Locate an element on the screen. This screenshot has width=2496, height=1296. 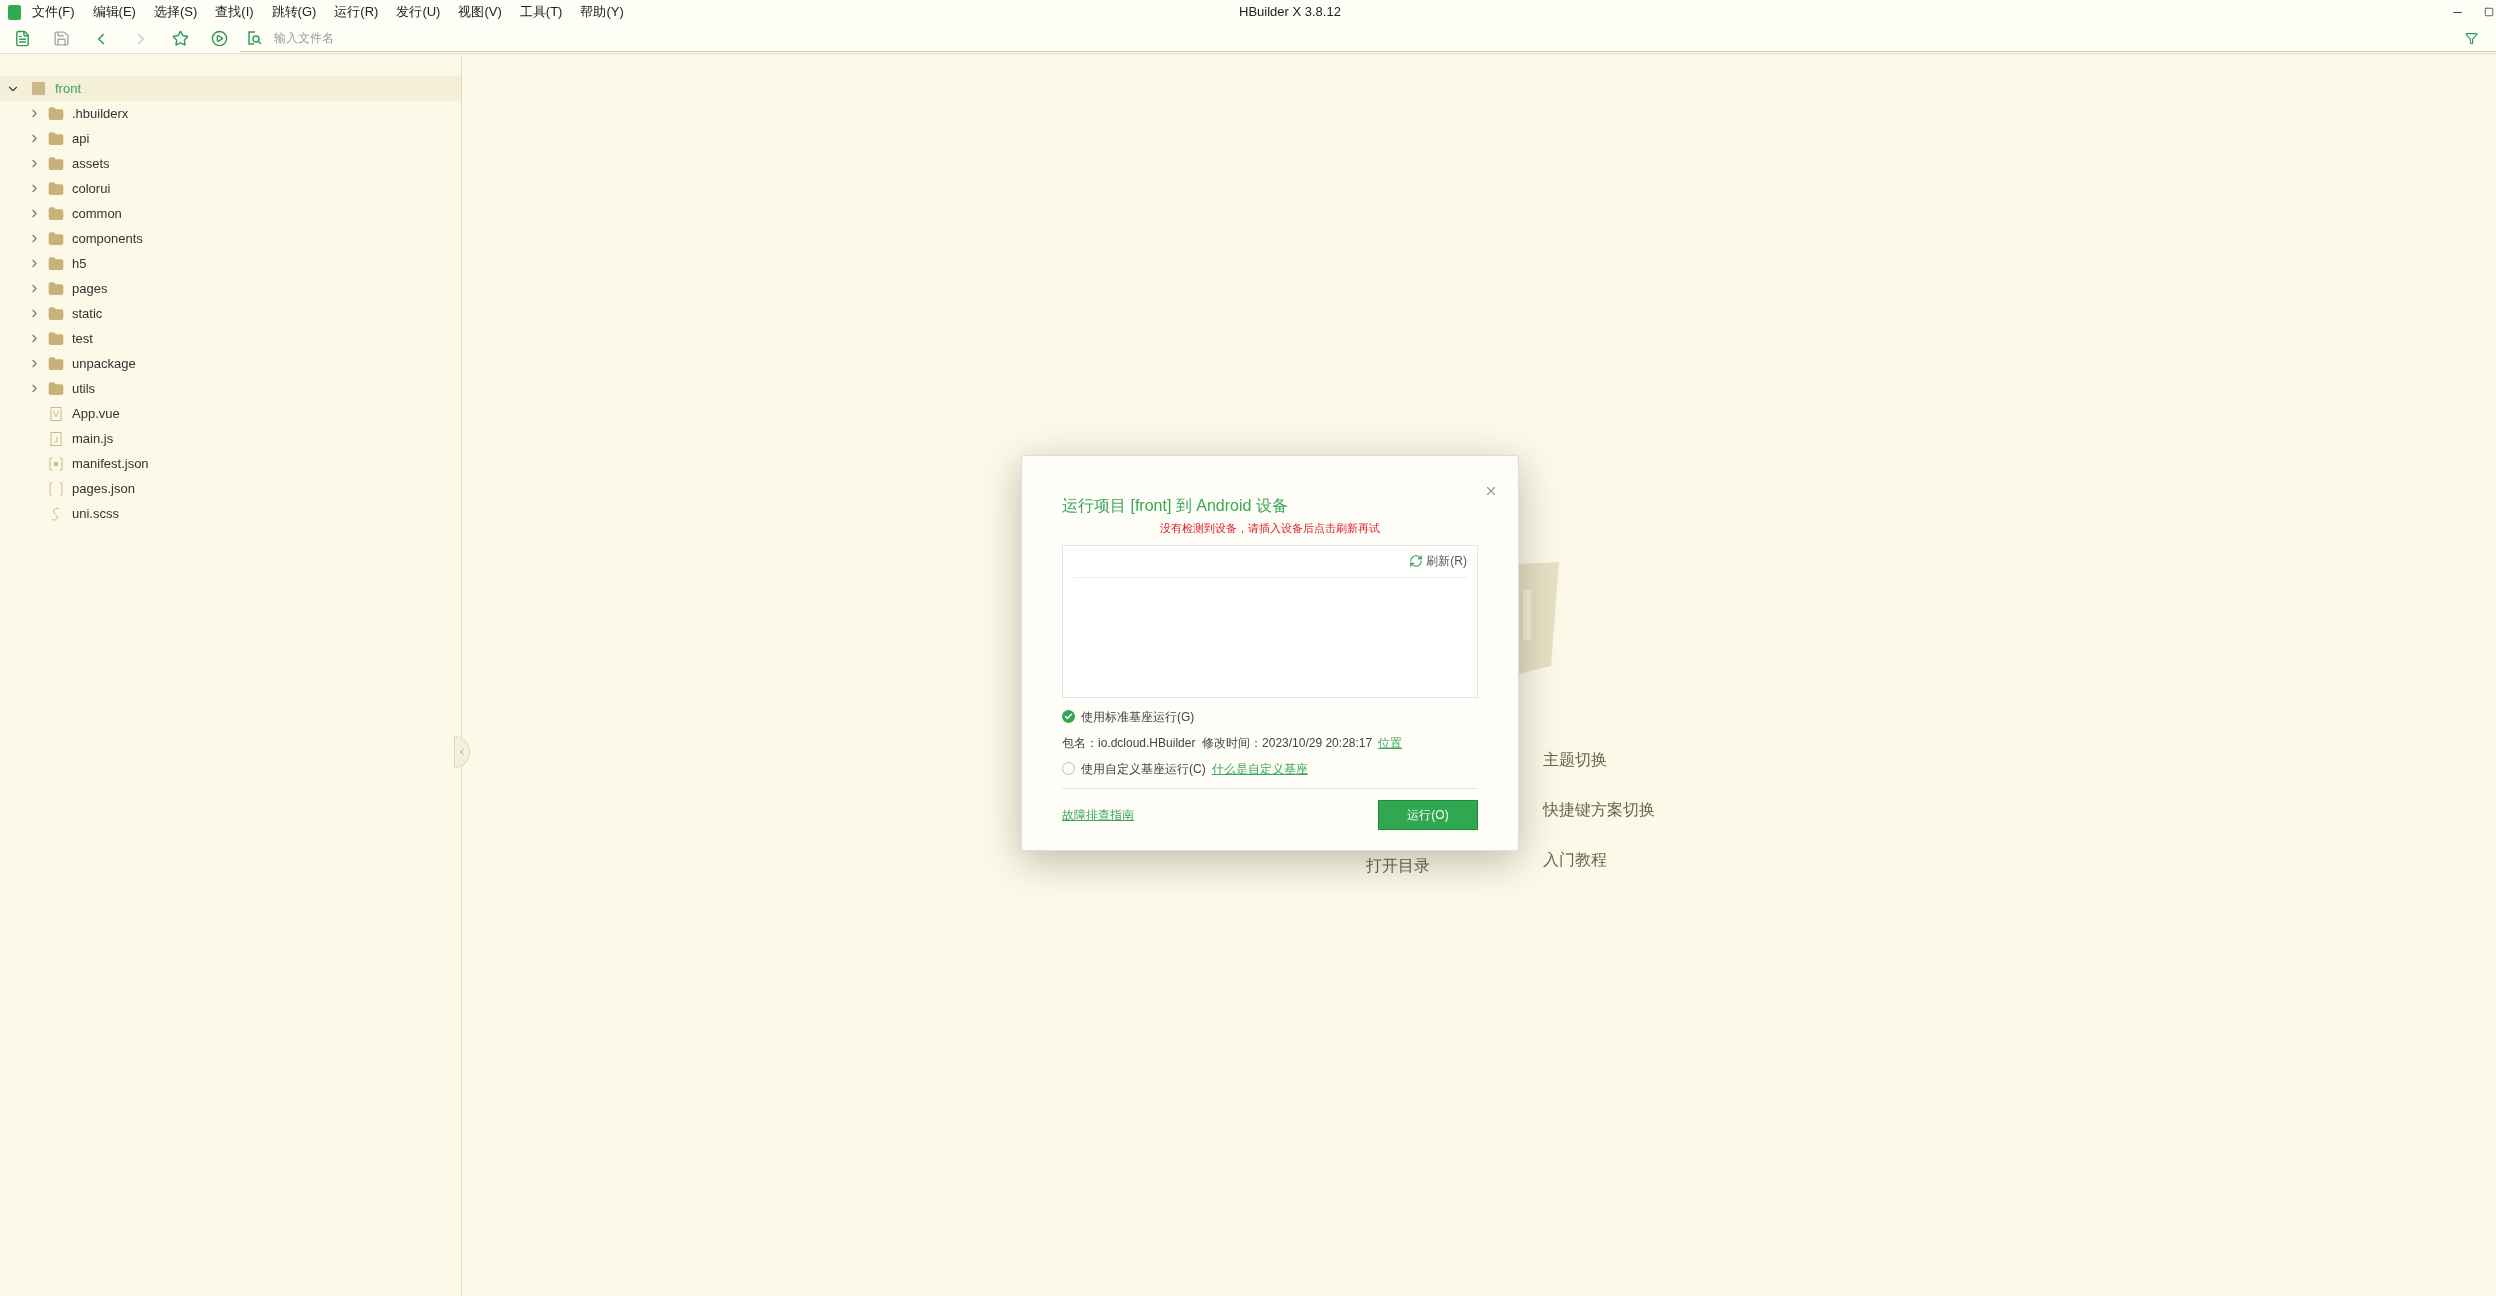
star-icon is located at coordinates (180, 38).